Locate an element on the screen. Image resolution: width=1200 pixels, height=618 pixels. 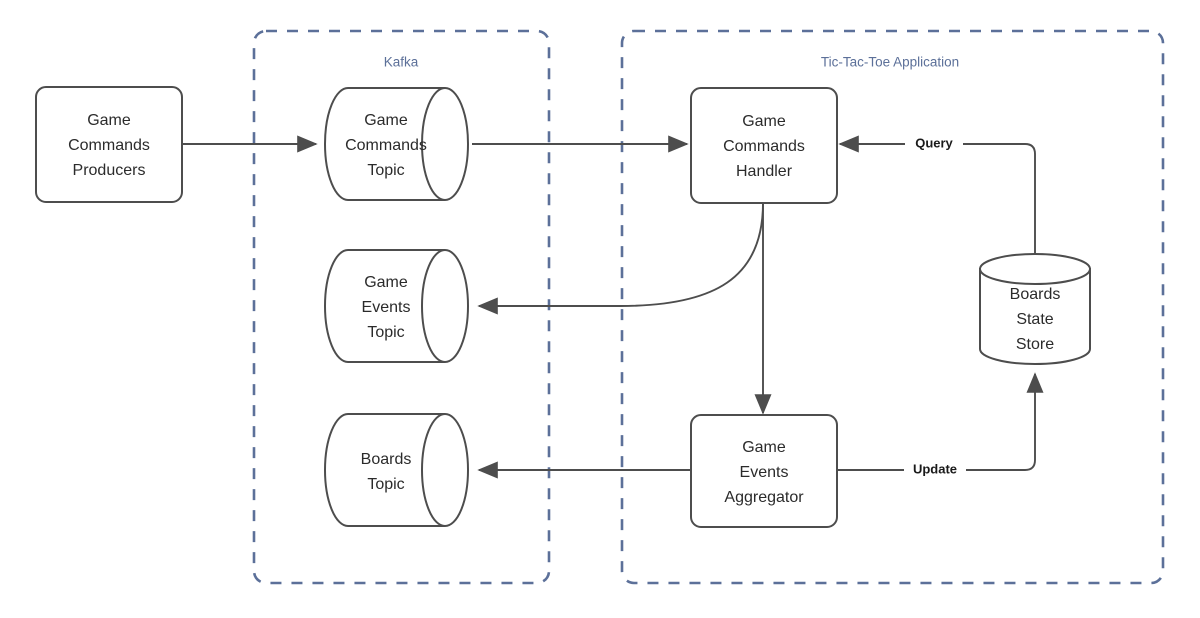
game-commands-topic-line-3: Topic is located at coordinates (385, 170).